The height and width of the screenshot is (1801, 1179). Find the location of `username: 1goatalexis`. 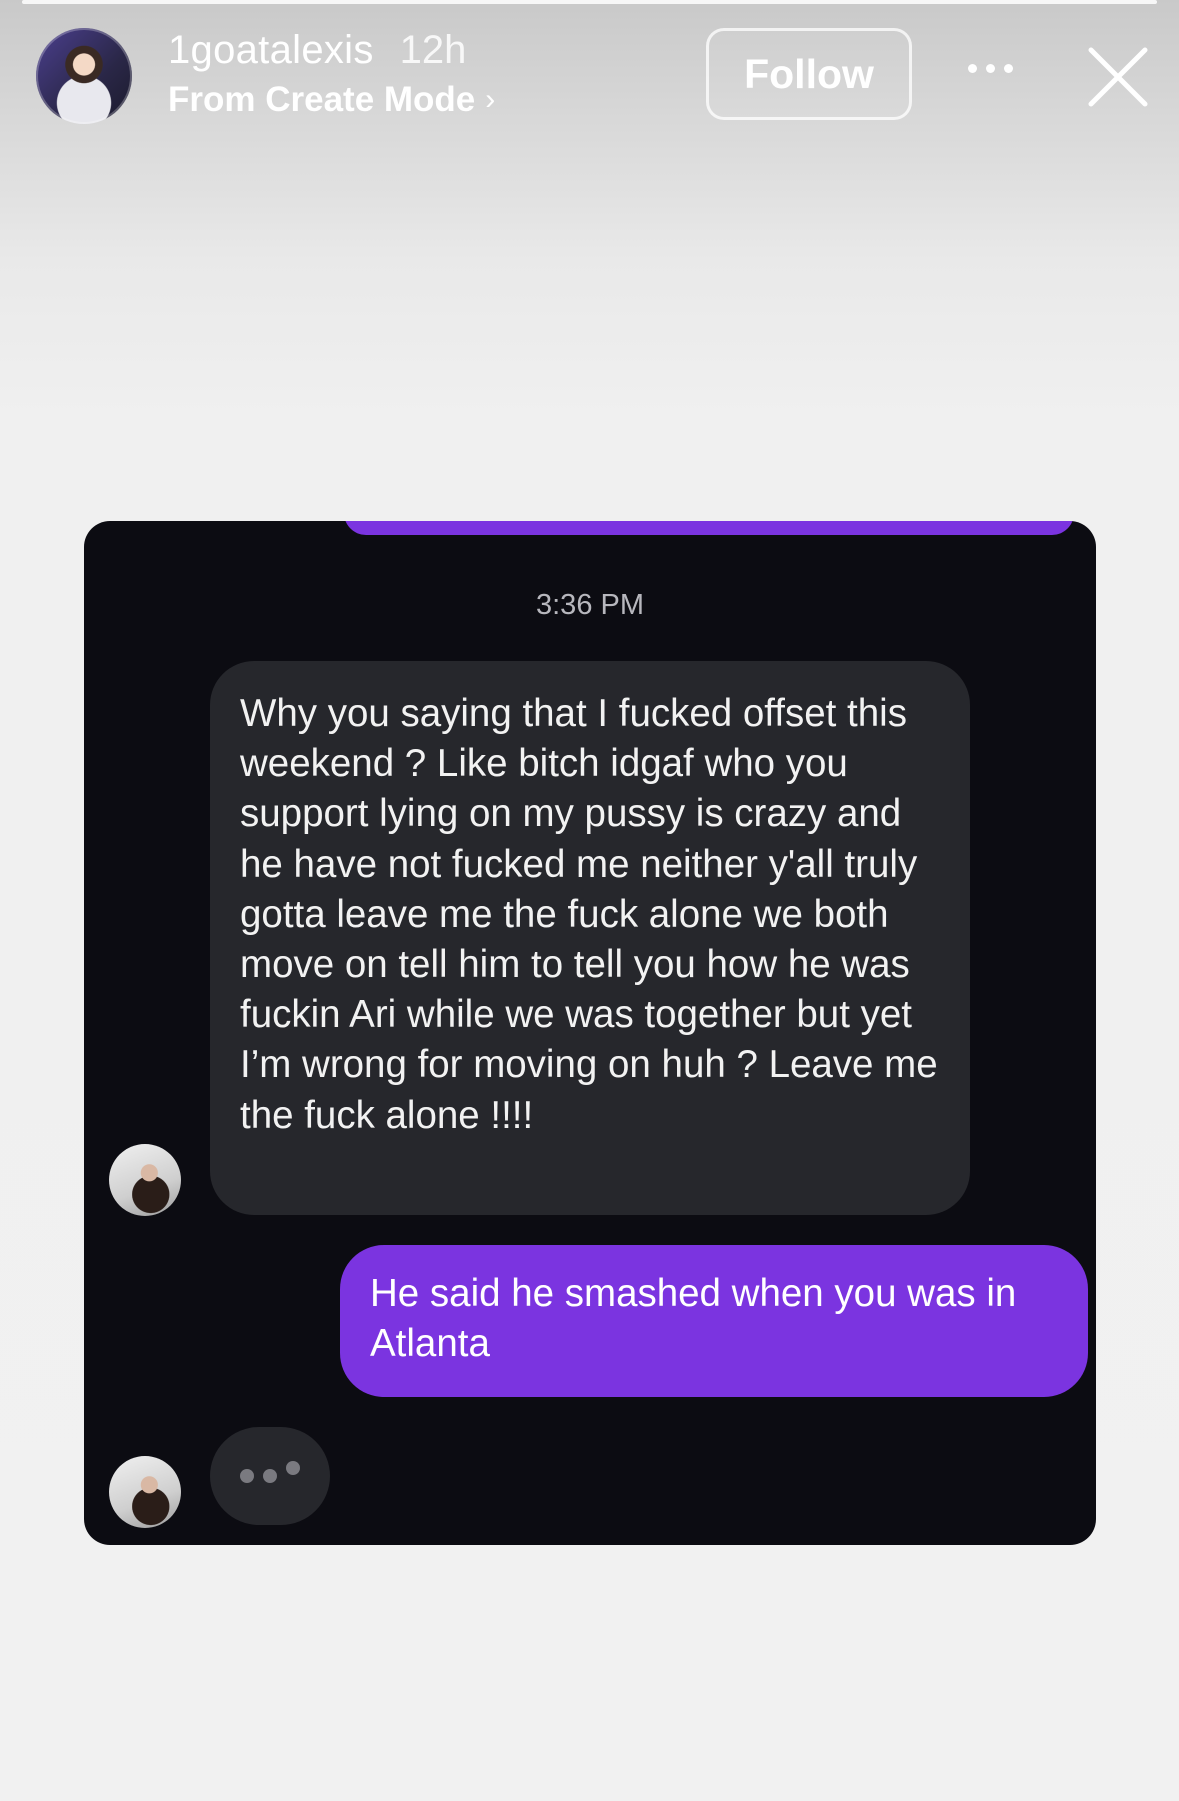

username: 1goatalexis is located at coordinates (271, 50).